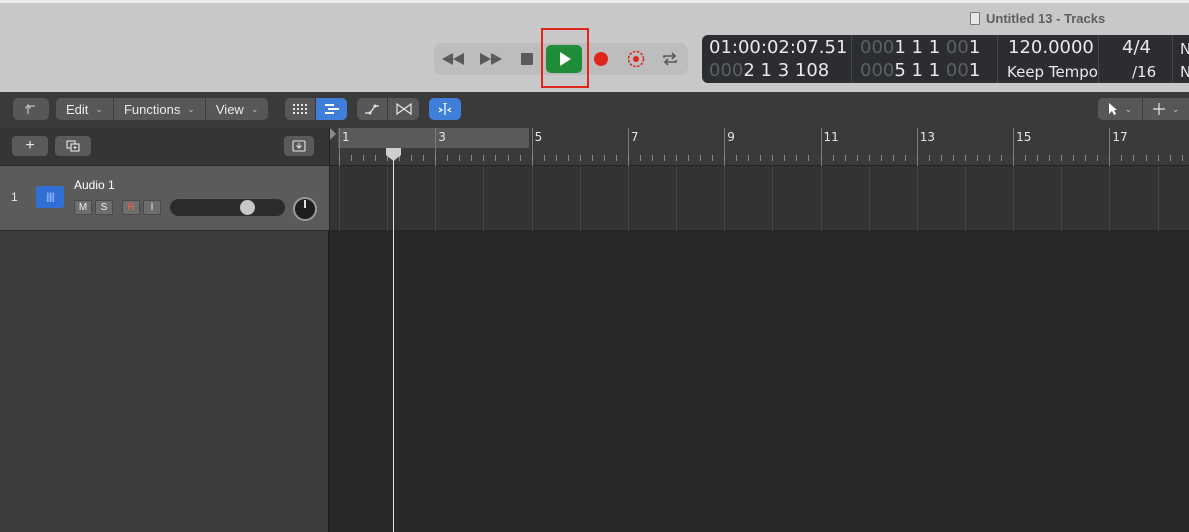  Describe the element at coordinates (594, 110) in the screenshot. I see `tracks-toolbar: Edit ⌄ Functions ⌄ View ⌄ ⌄ ⌄` at that location.